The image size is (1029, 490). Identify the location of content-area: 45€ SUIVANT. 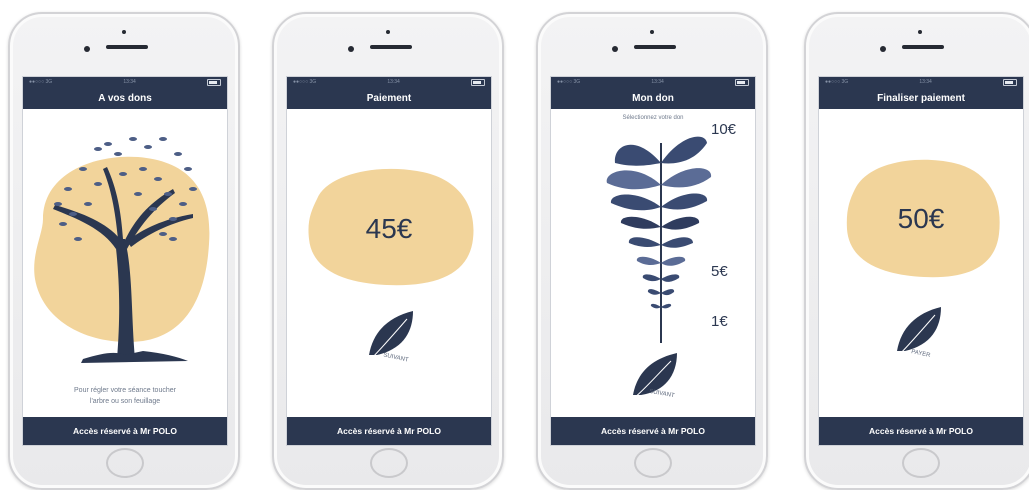
(389, 263).